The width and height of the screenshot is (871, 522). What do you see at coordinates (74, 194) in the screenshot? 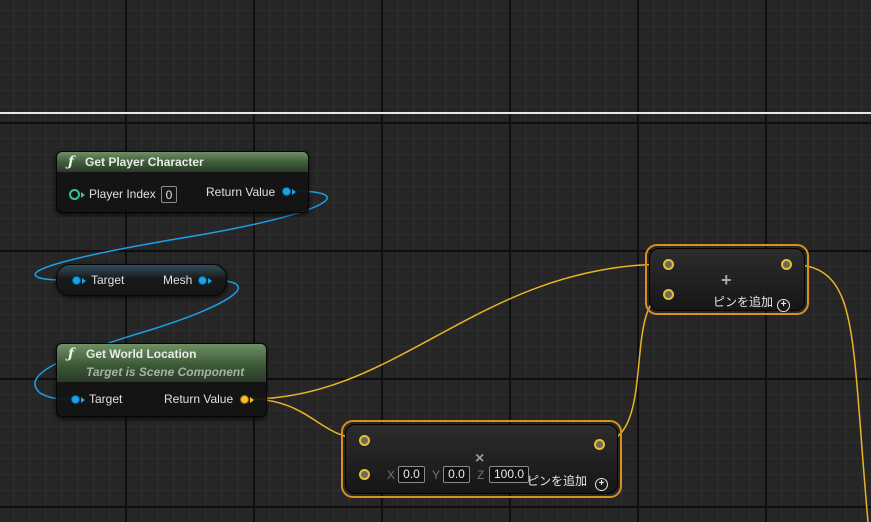
I see `player-index-pin` at bounding box center [74, 194].